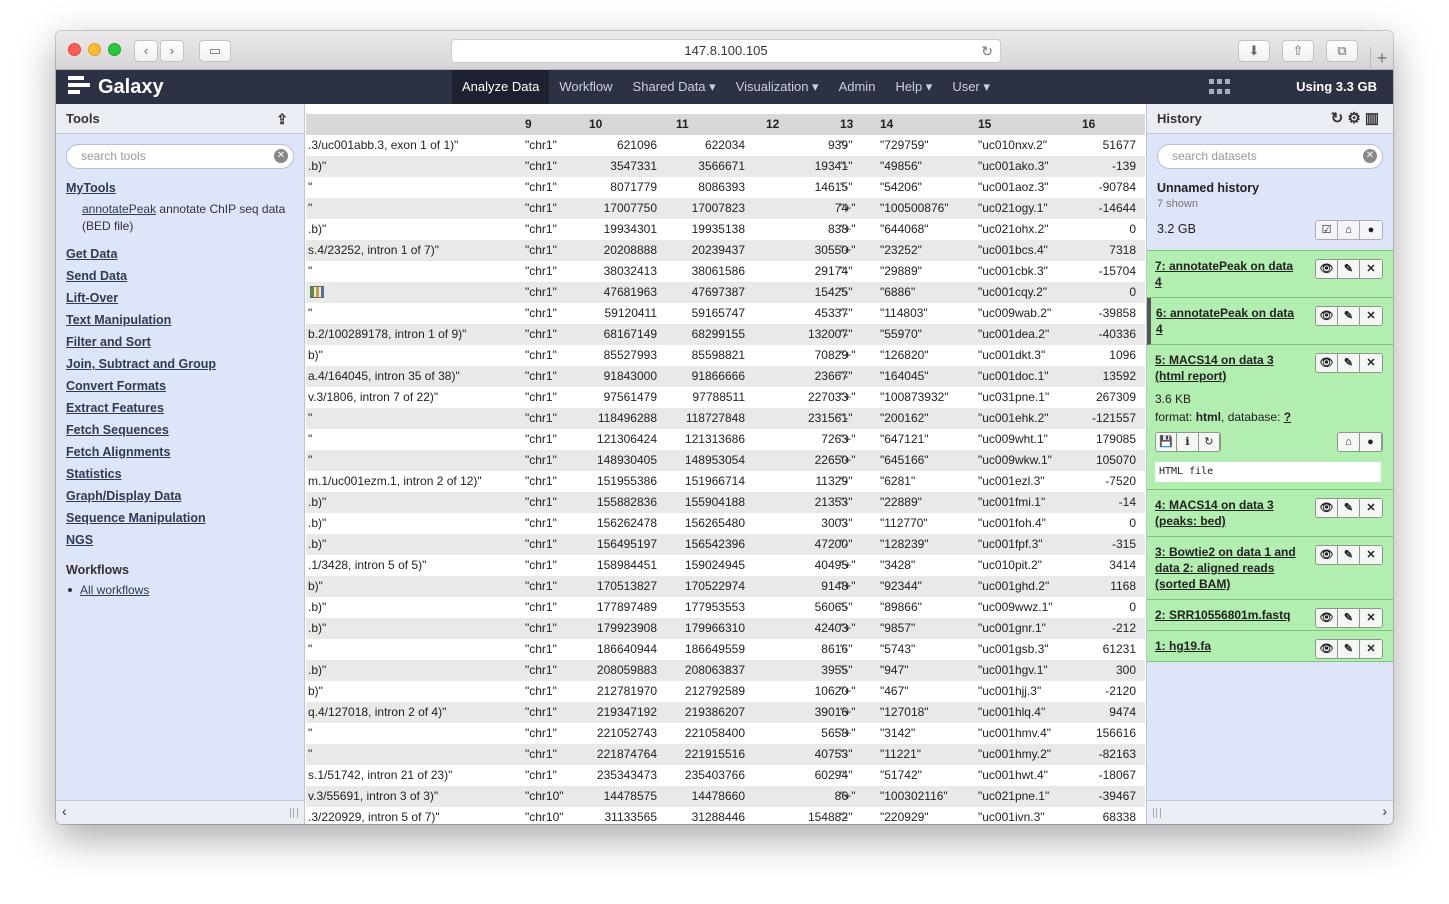  I want to click on all-workflows-link: All workflows, so click(186, 590).